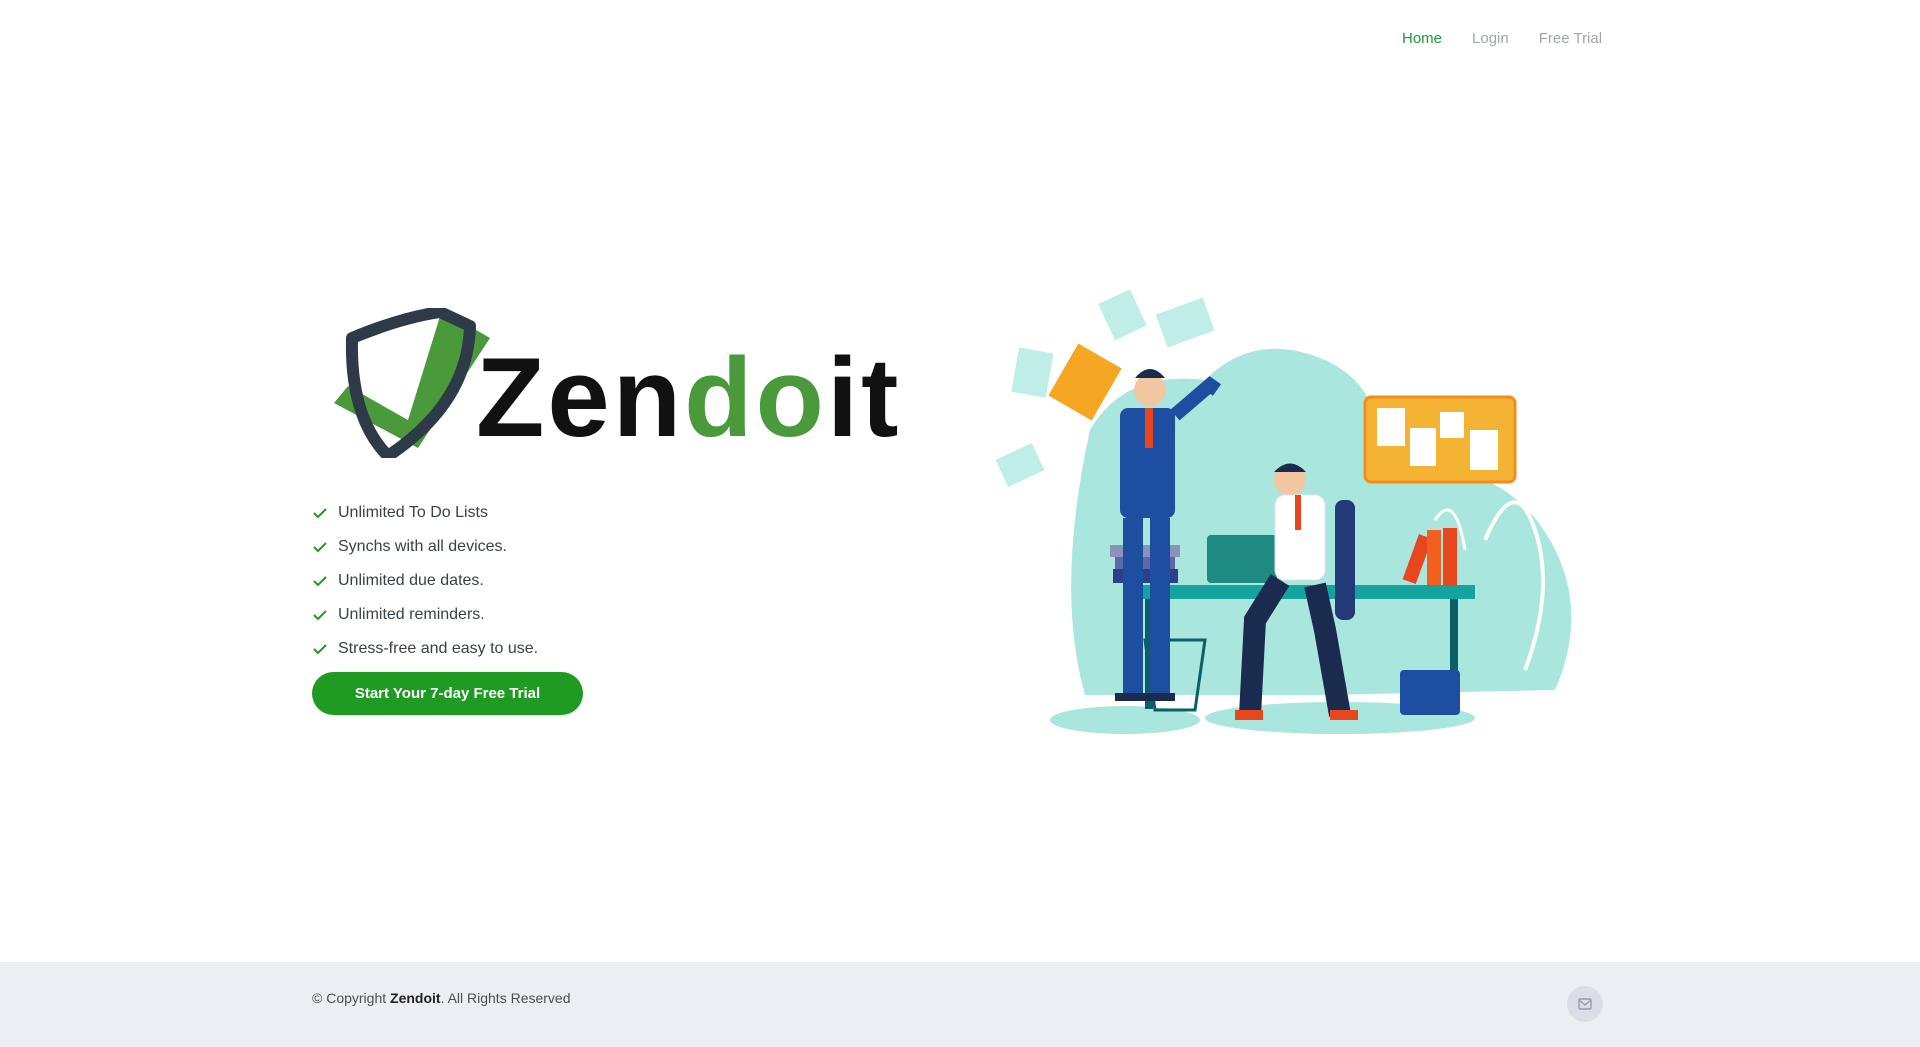 Image resolution: width=1920 pixels, height=1047 pixels. I want to click on copyright-prefix: © Copyright, so click(351, 998).